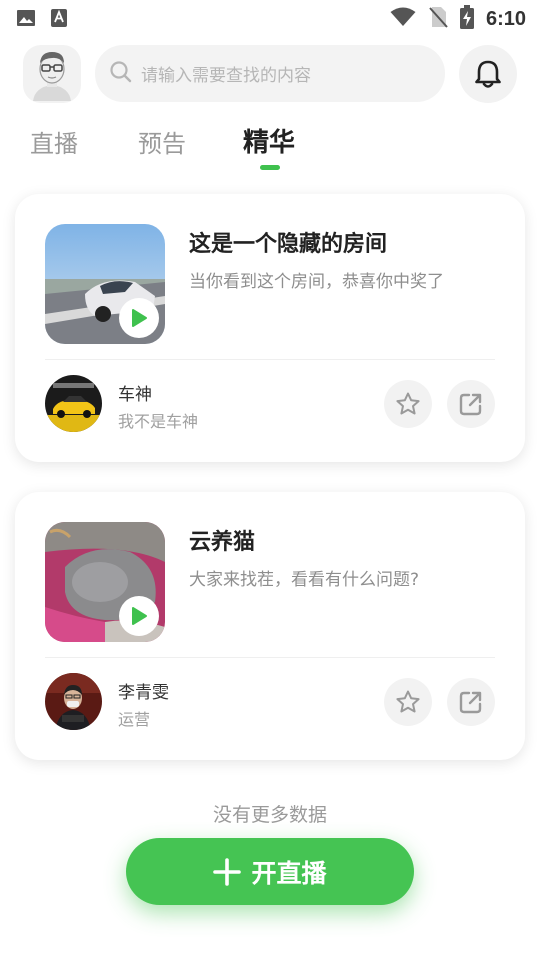  I want to click on wifi-icon, so click(403, 19).